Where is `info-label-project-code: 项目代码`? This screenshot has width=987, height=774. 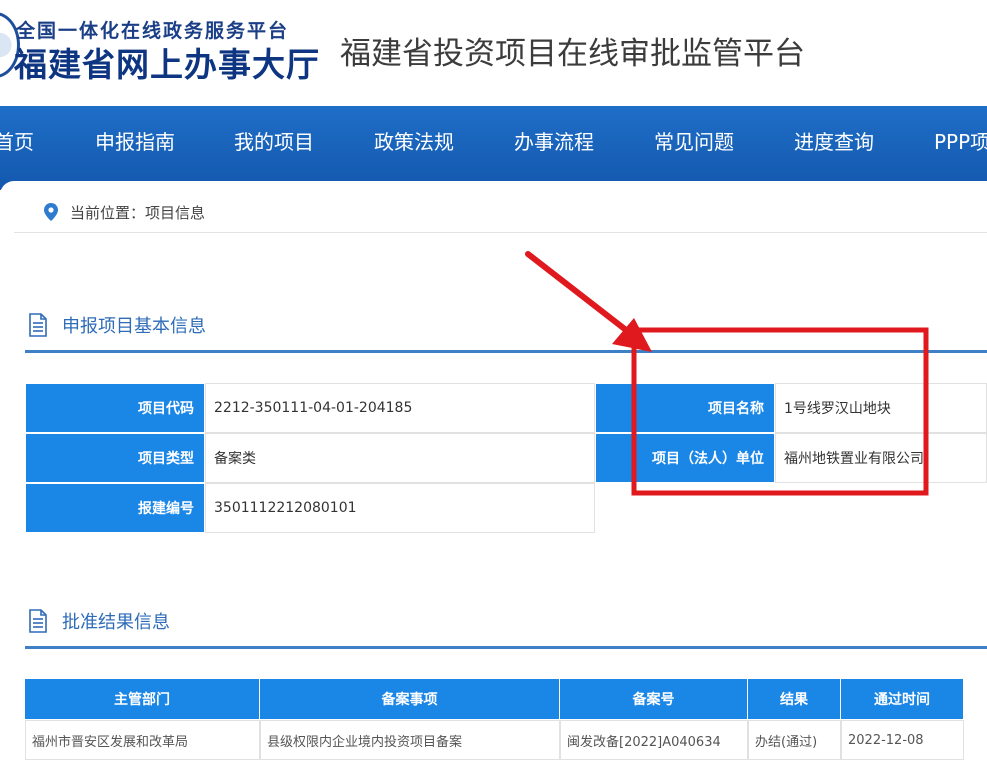
info-label-project-code: 项目代码 is located at coordinates (115, 408).